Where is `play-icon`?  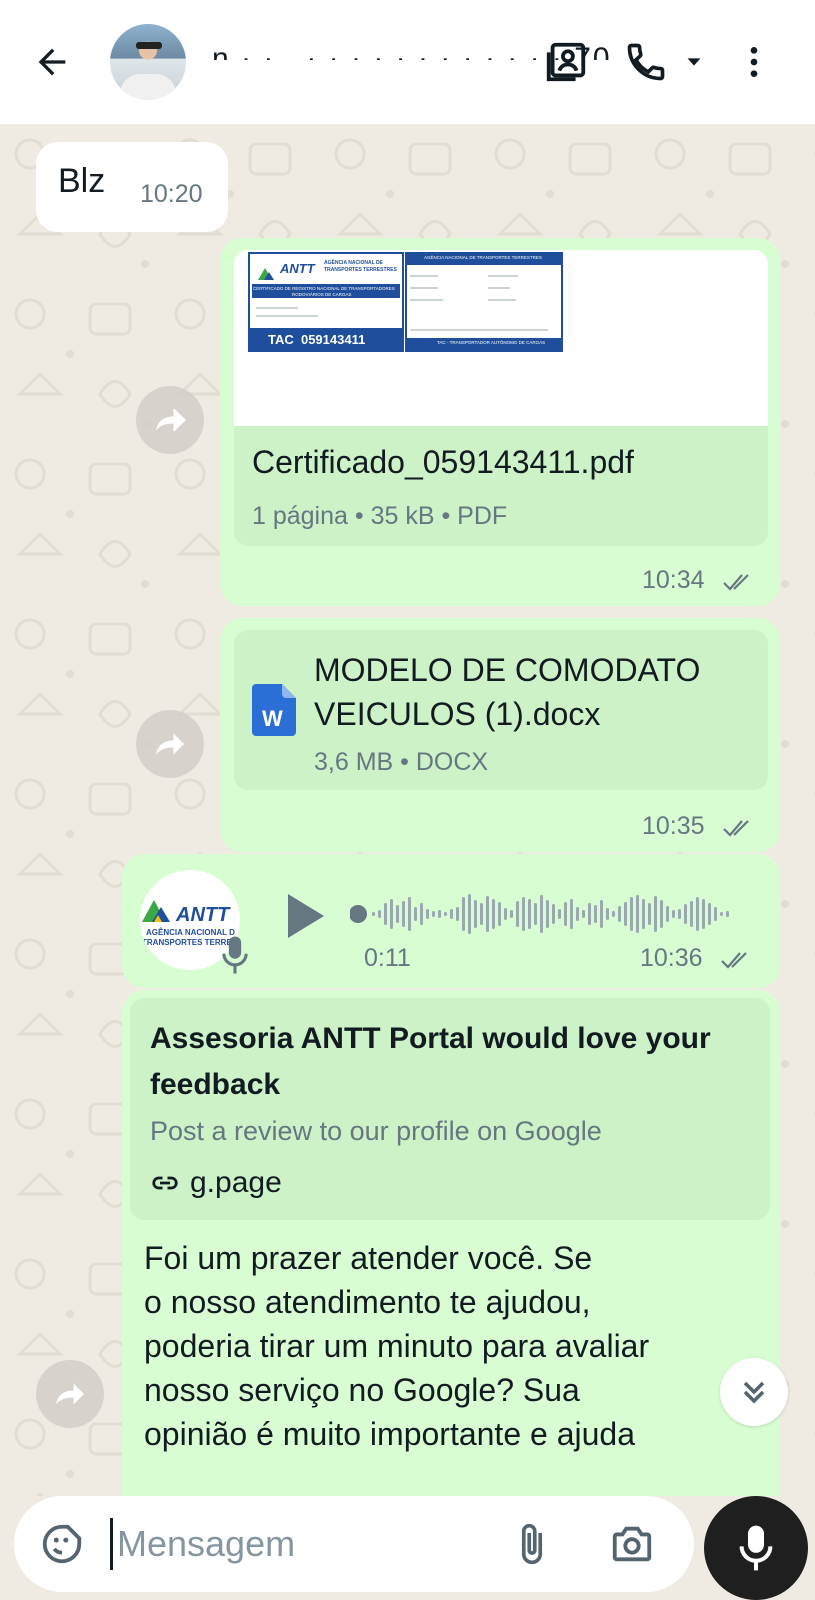 play-icon is located at coordinates (306, 916).